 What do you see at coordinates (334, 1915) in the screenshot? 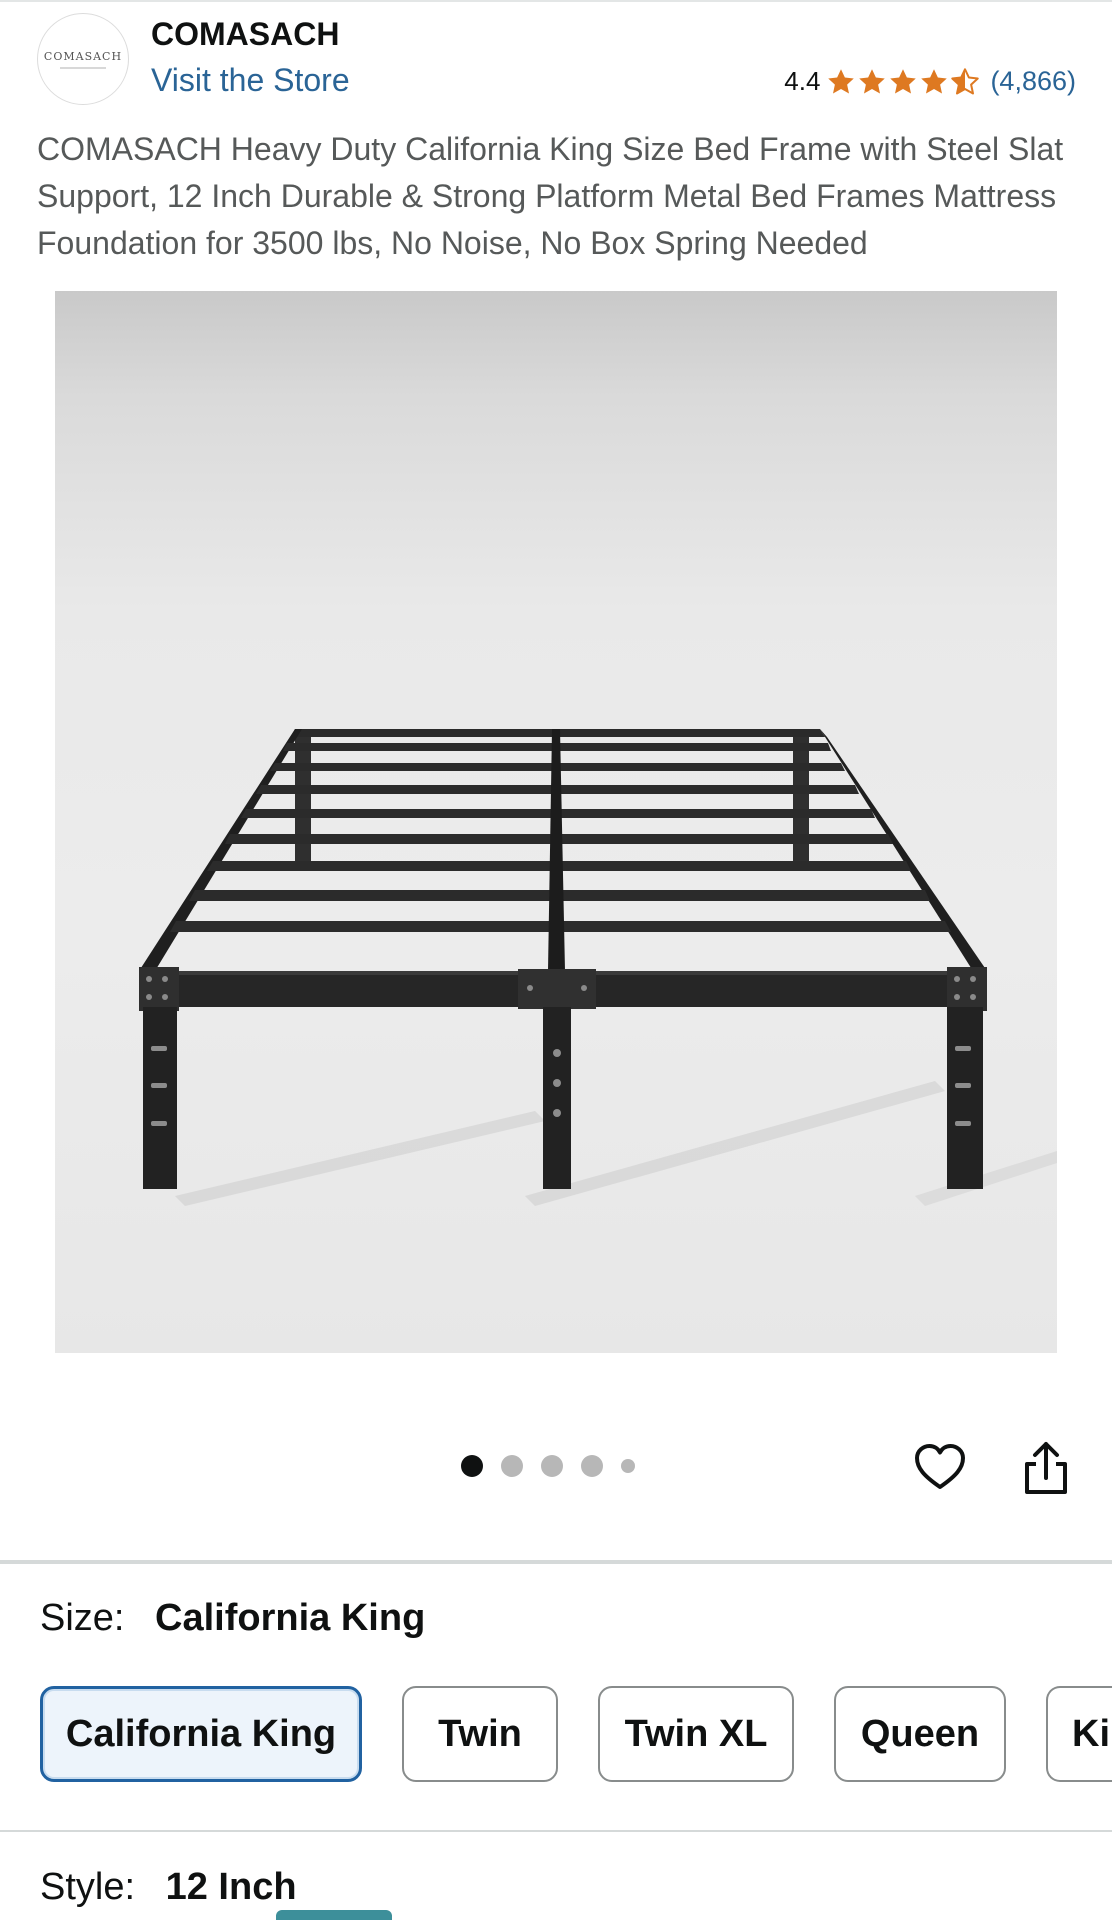
I see `scroll-indicator` at bounding box center [334, 1915].